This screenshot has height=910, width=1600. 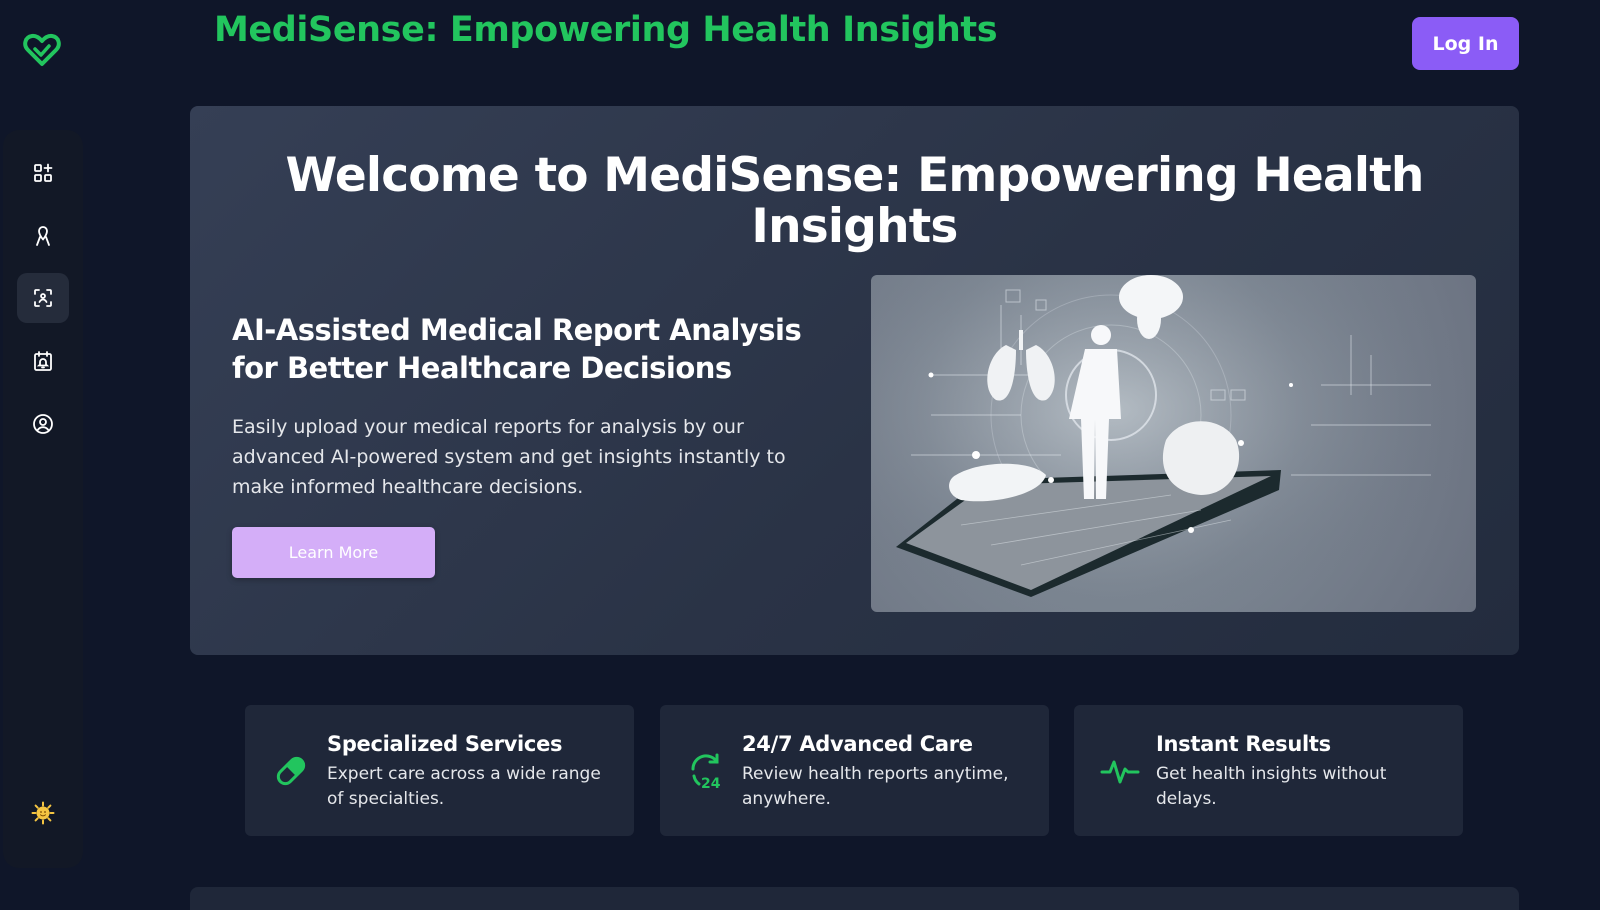 What do you see at coordinates (706, 772) in the screenshot?
I see `clock-24-icon: 24` at bounding box center [706, 772].